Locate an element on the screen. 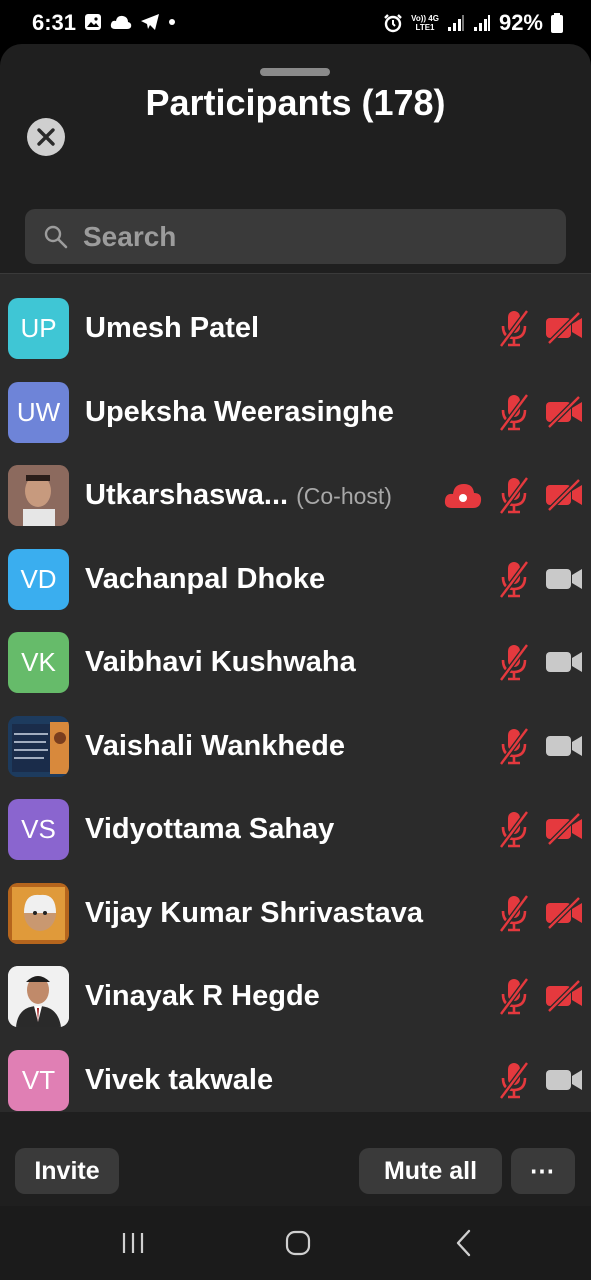 The image size is (591, 1280). participant-row: Utkarshaswa... (Co-host) is located at coordinates (295, 495).